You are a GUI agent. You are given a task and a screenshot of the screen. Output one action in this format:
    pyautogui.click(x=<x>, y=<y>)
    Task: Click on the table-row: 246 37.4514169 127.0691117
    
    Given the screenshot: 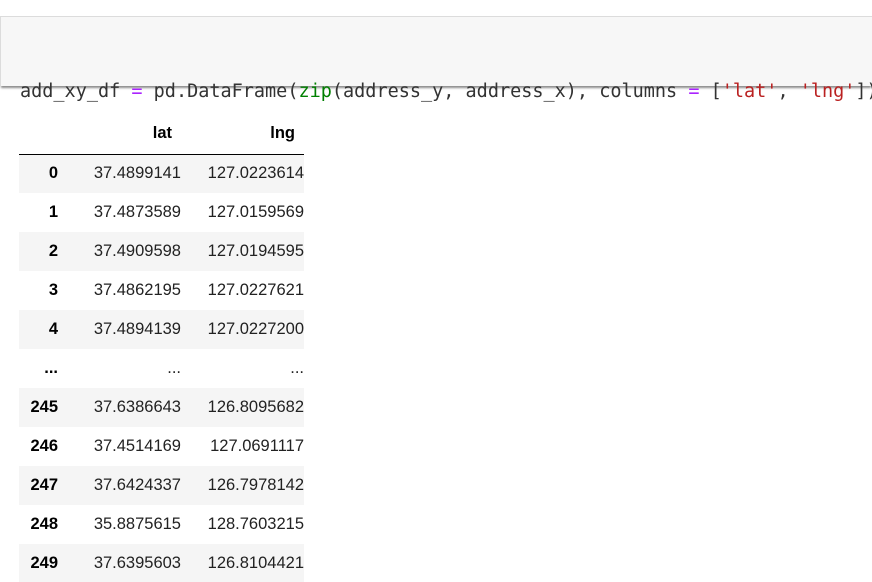 What is the action you would take?
    pyautogui.click(x=161, y=446)
    